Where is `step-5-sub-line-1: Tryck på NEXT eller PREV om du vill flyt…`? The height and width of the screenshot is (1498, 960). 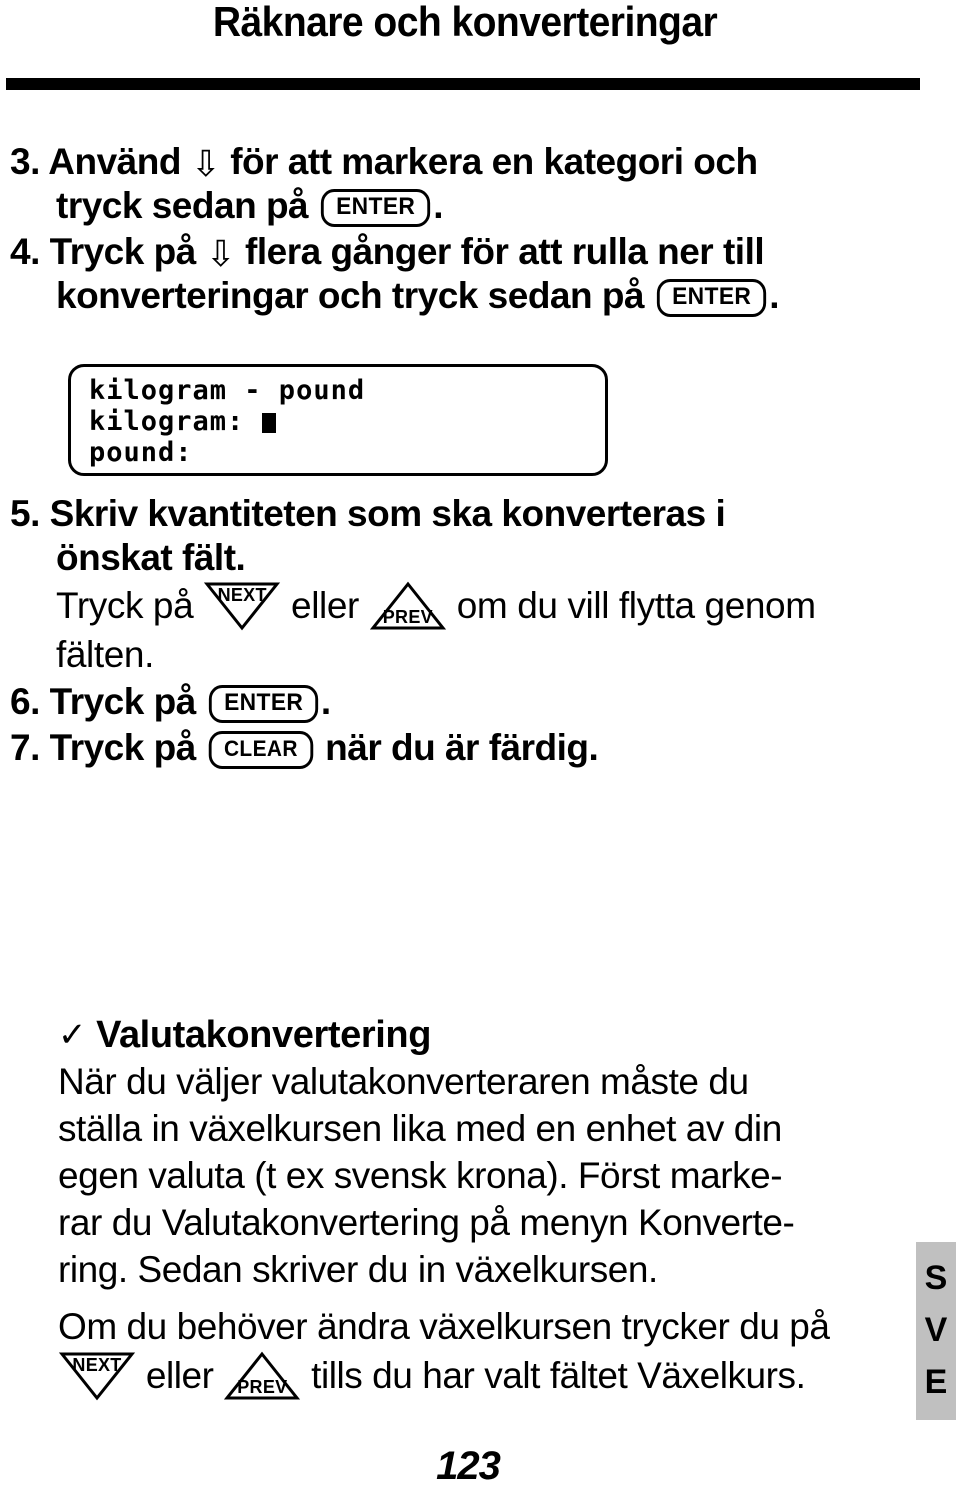
step-5-sub-line-1: Tryck på NEXT eller PREV om du vill flyt… is located at coordinates (475, 606).